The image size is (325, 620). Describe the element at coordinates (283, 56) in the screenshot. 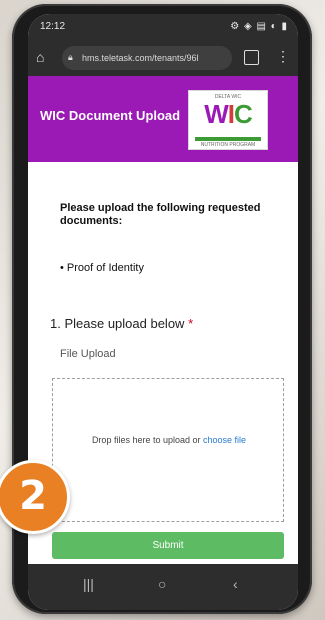

I see `more-menu-icon: ⋮` at that location.